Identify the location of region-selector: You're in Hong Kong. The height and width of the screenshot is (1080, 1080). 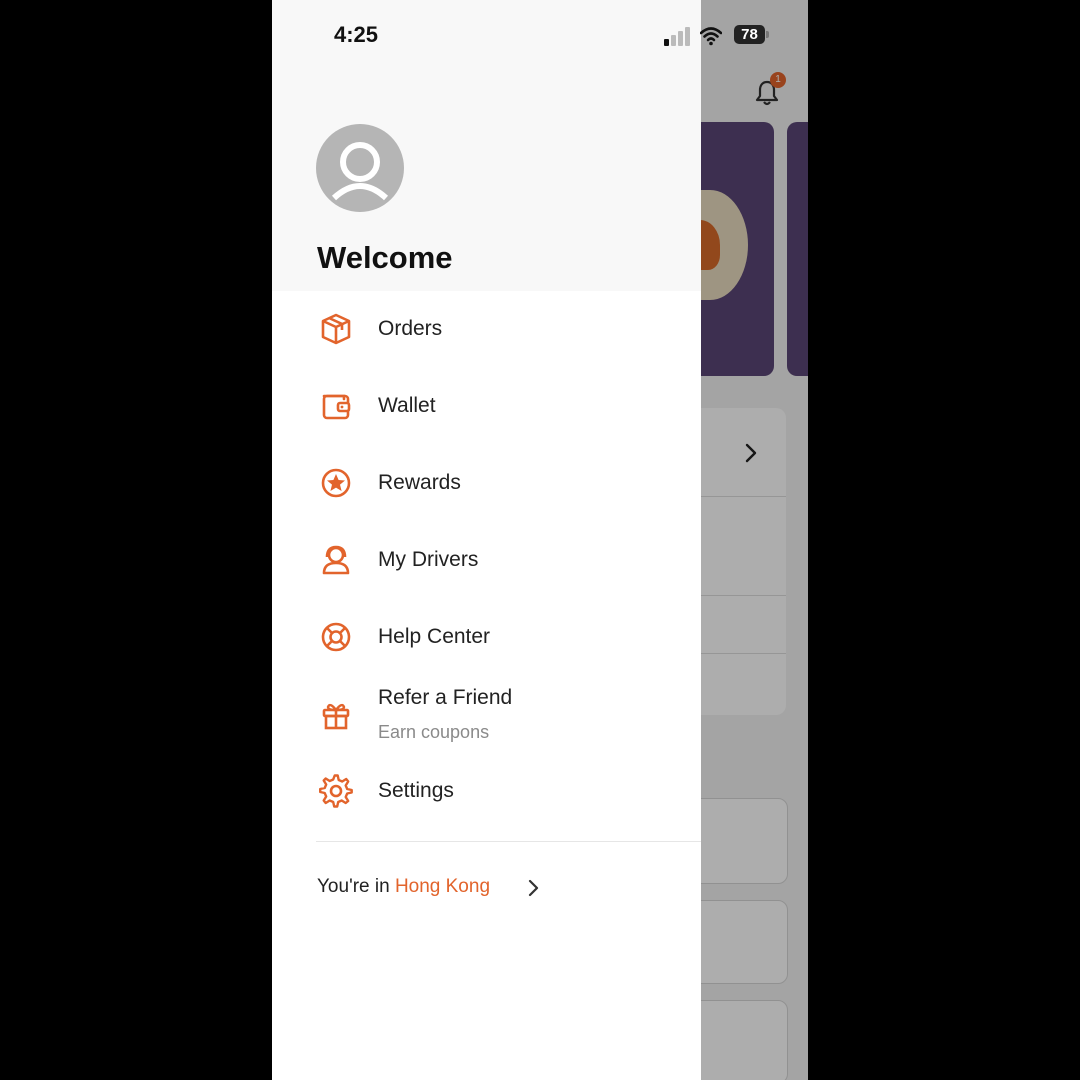
(447, 889).